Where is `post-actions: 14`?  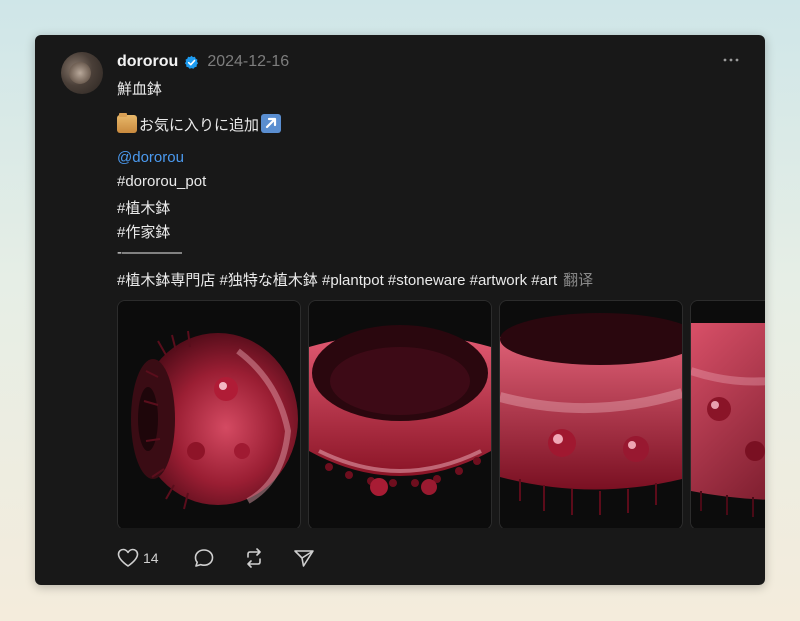 post-actions: 14 is located at coordinates (216, 558).